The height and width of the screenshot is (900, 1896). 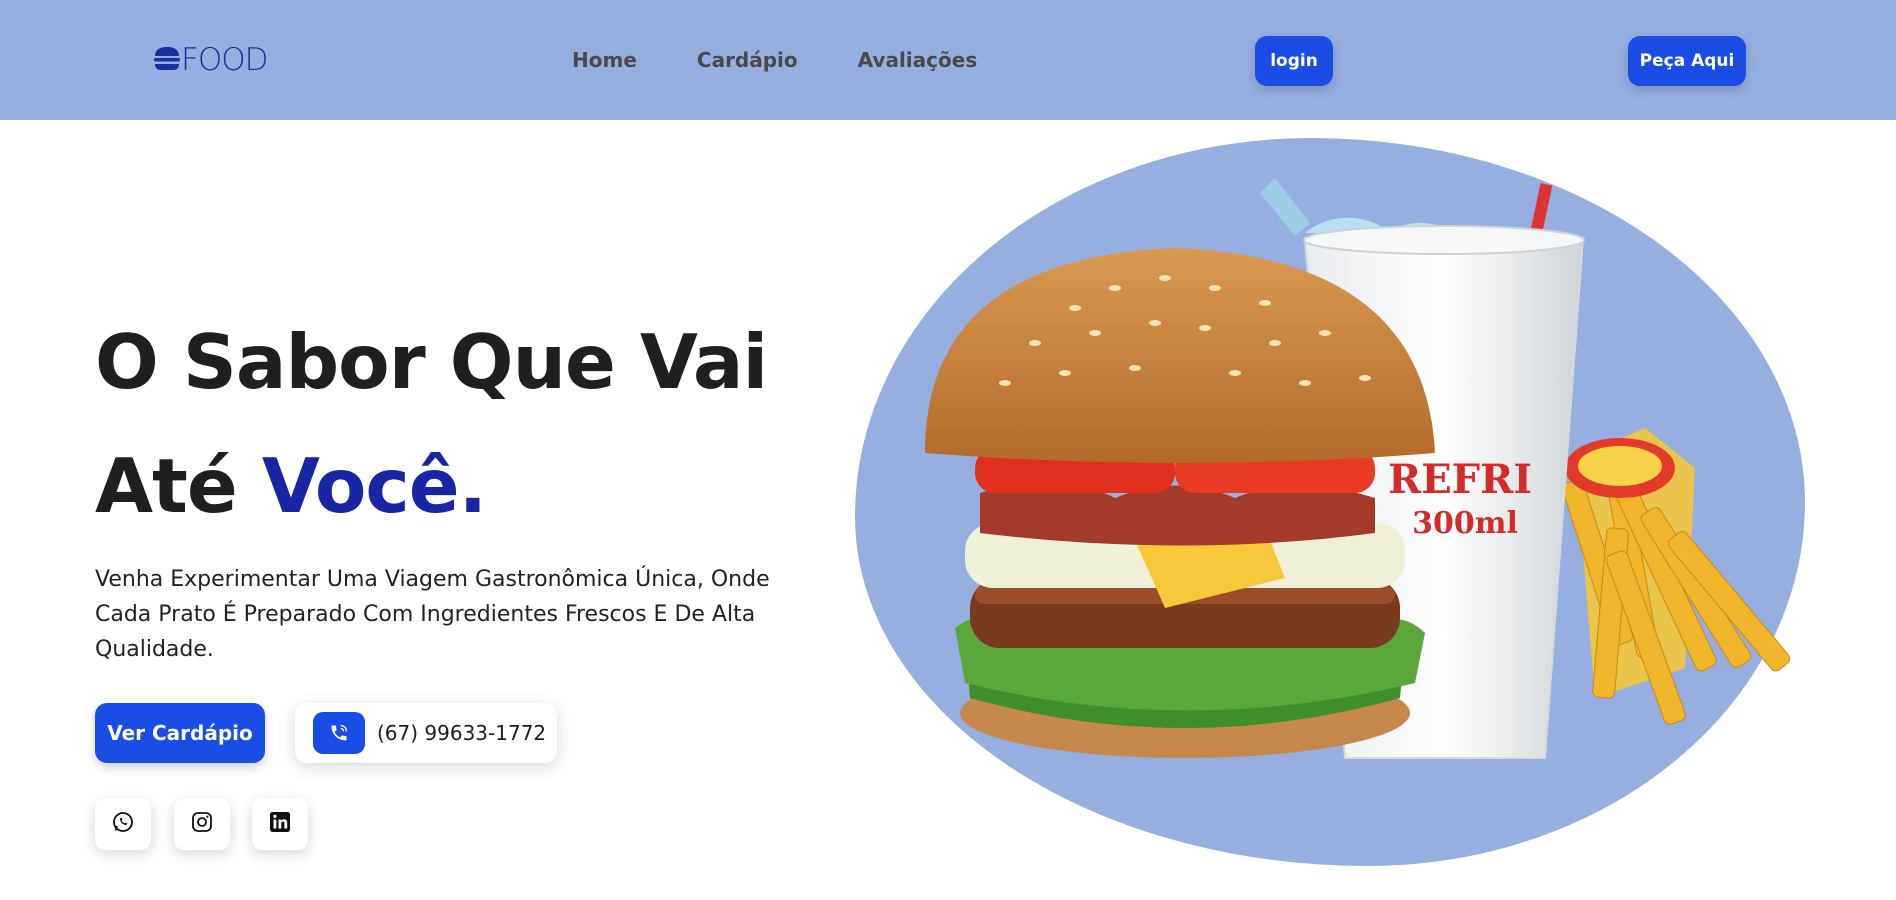 What do you see at coordinates (1294, 61) in the screenshot?
I see `login-button: login` at bounding box center [1294, 61].